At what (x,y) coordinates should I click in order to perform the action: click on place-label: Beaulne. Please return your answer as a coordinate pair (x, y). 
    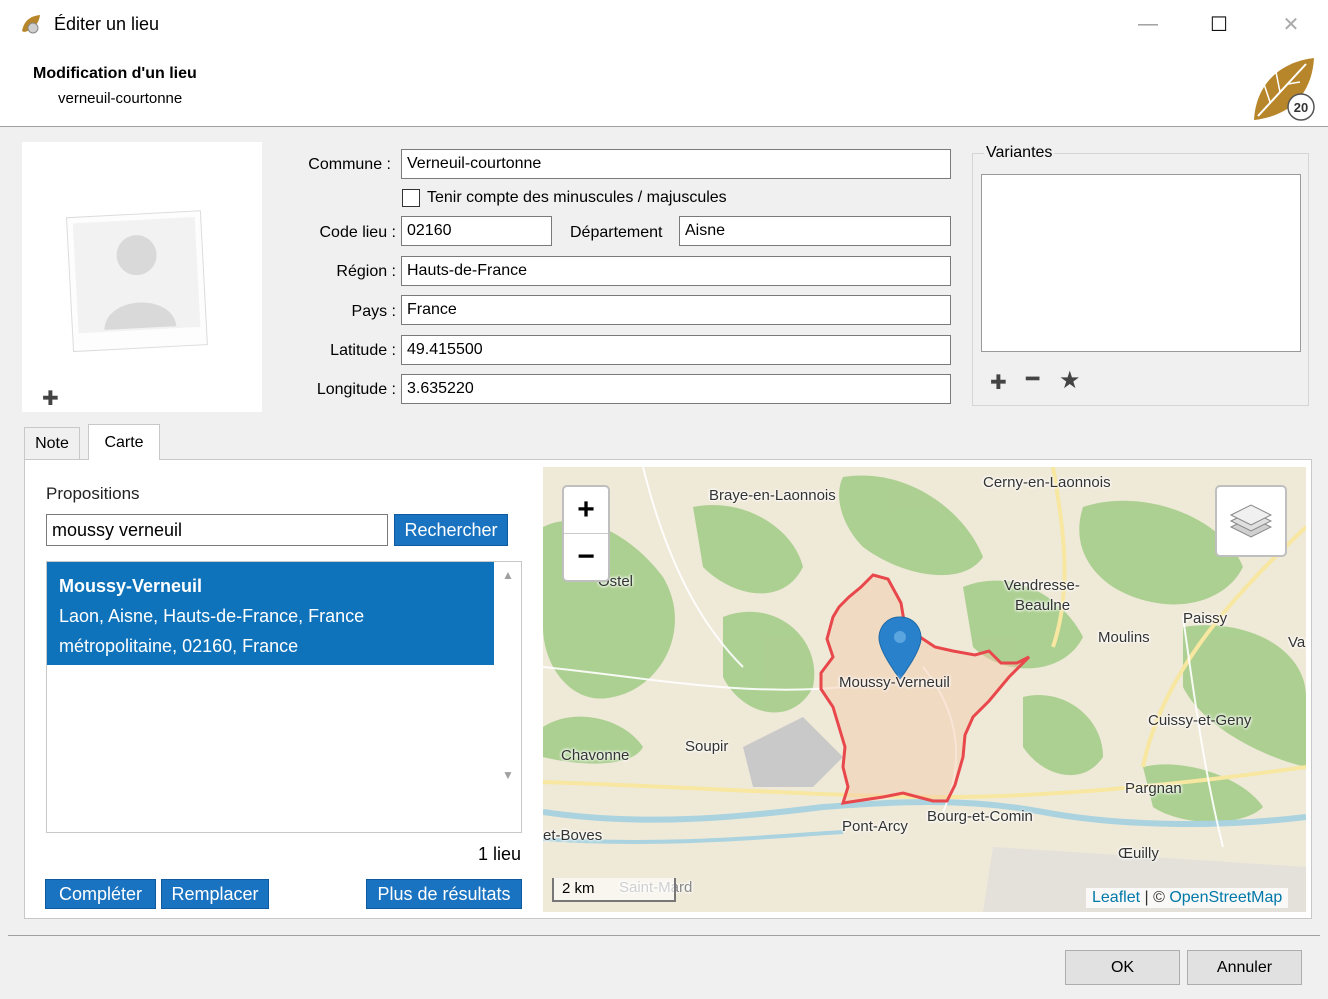
    Looking at the image, I should click on (1043, 605).